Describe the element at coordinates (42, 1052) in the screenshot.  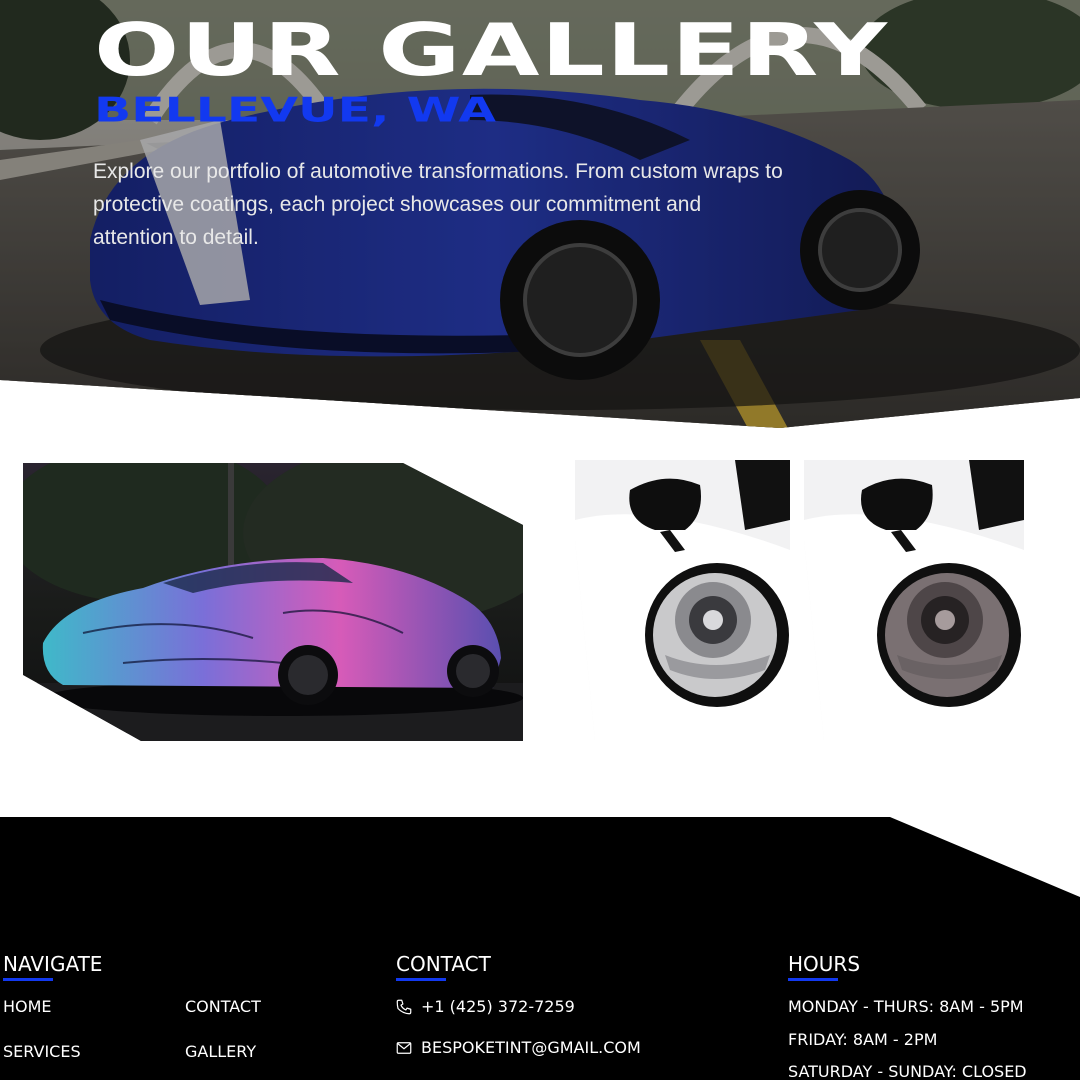
I see `footer-link-services: SERVICES` at that location.